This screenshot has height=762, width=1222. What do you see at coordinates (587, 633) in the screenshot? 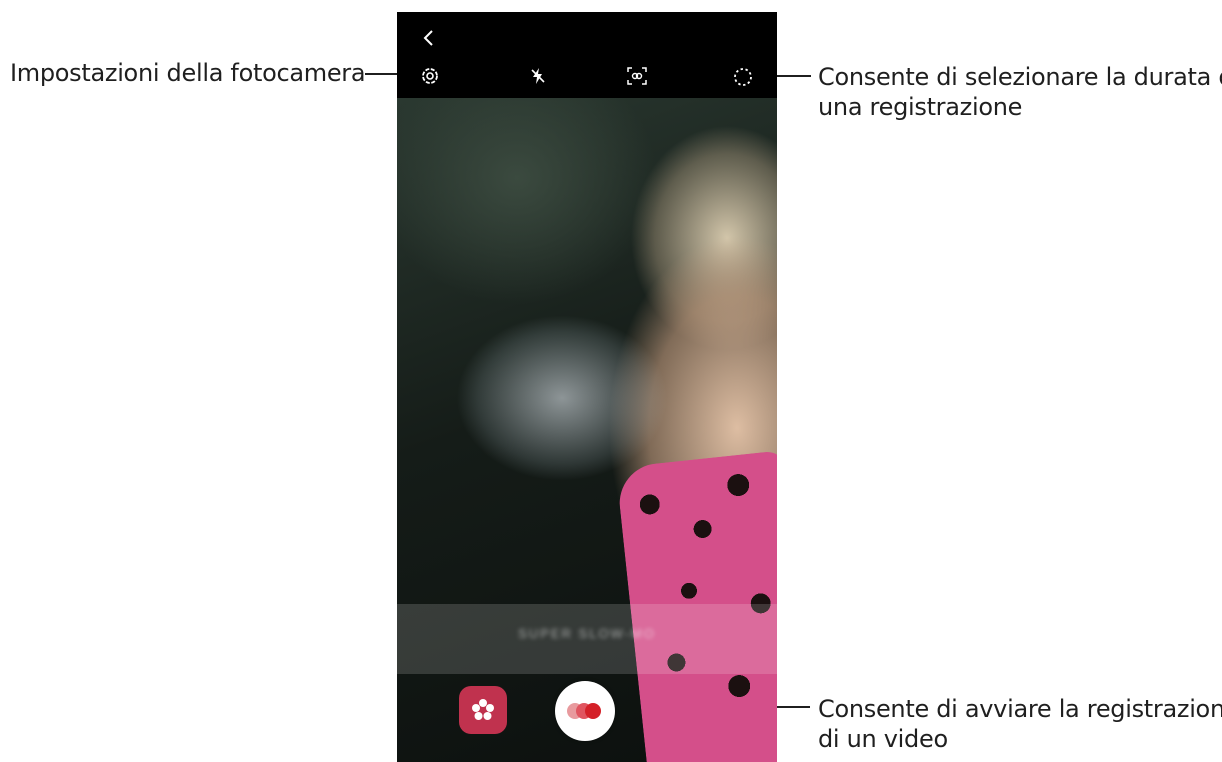
I see `mode-label: SUPER SLOW-MO` at bounding box center [587, 633].